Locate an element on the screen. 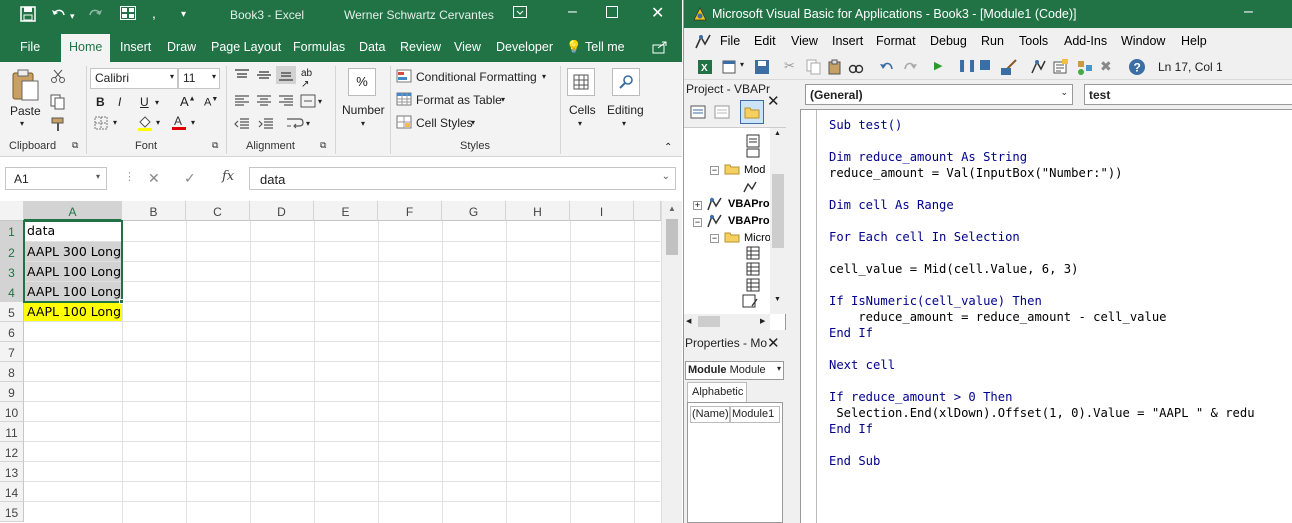 The image size is (1292, 523). cell-styles-dropdown-icon: ▾ is located at coordinates (473, 122).